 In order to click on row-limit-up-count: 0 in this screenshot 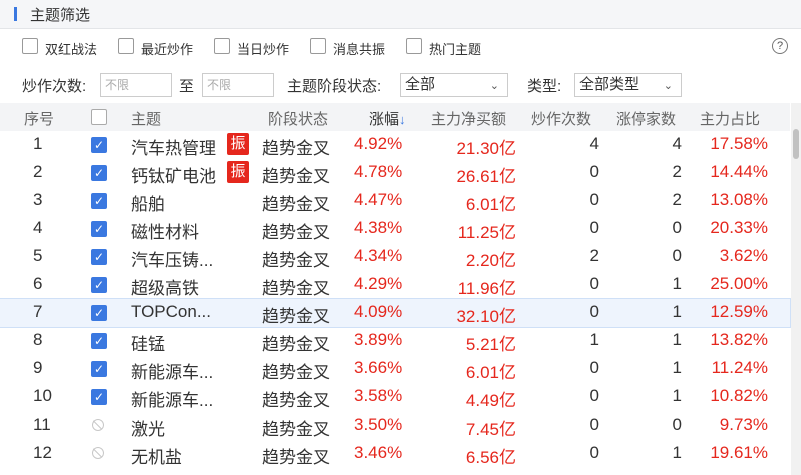, I will do `click(677, 424)`.